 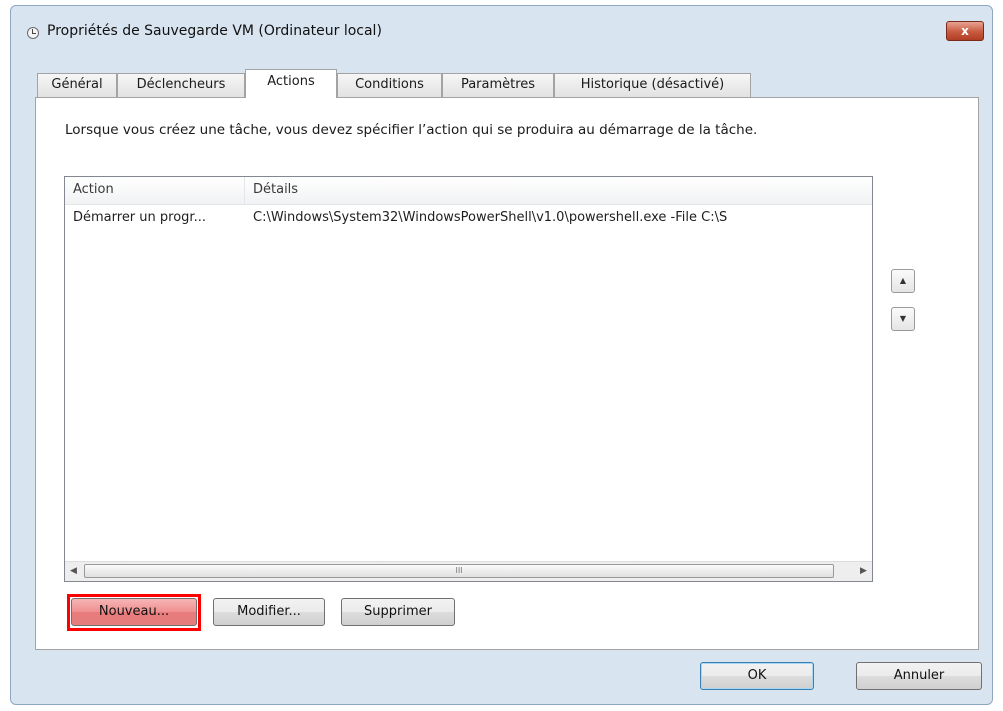 What do you see at coordinates (903, 319) in the screenshot?
I see `move-down-button: ▼` at bounding box center [903, 319].